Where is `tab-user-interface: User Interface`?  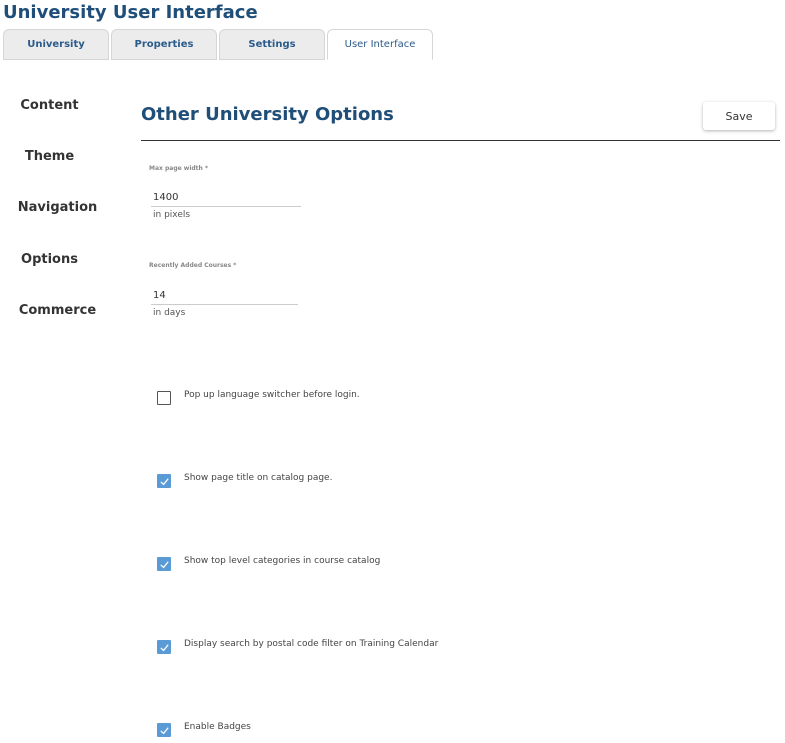 tab-user-interface: User Interface is located at coordinates (380, 44).